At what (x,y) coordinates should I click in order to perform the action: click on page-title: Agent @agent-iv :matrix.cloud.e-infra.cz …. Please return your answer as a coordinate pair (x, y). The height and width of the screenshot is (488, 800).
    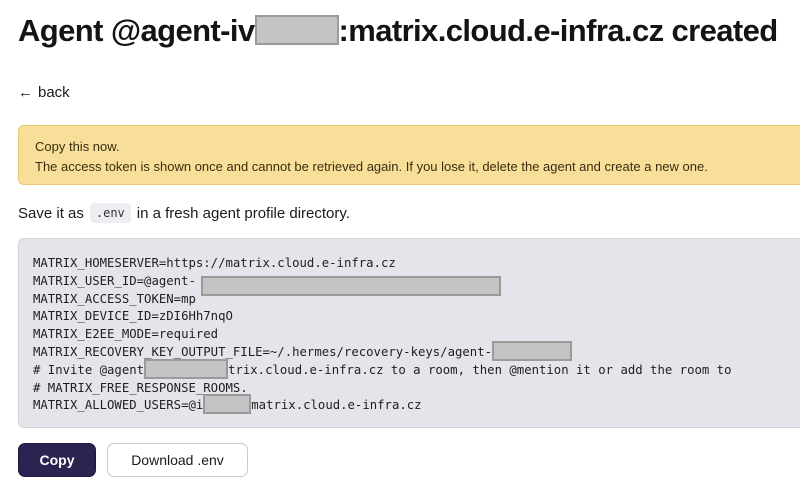
    Looking at the image, I should click on (398, 31).